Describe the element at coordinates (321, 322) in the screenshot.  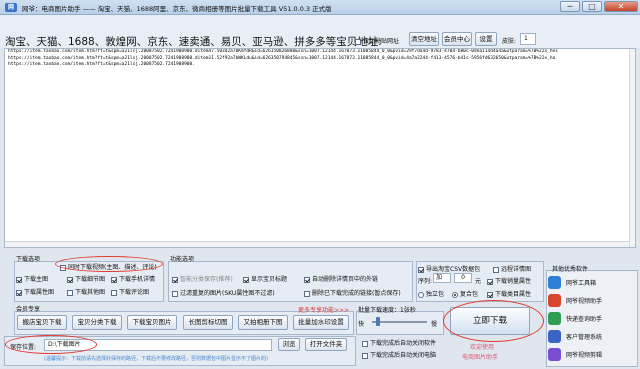
I see `watermark-settings-button: 批量加水印设置` at that location.